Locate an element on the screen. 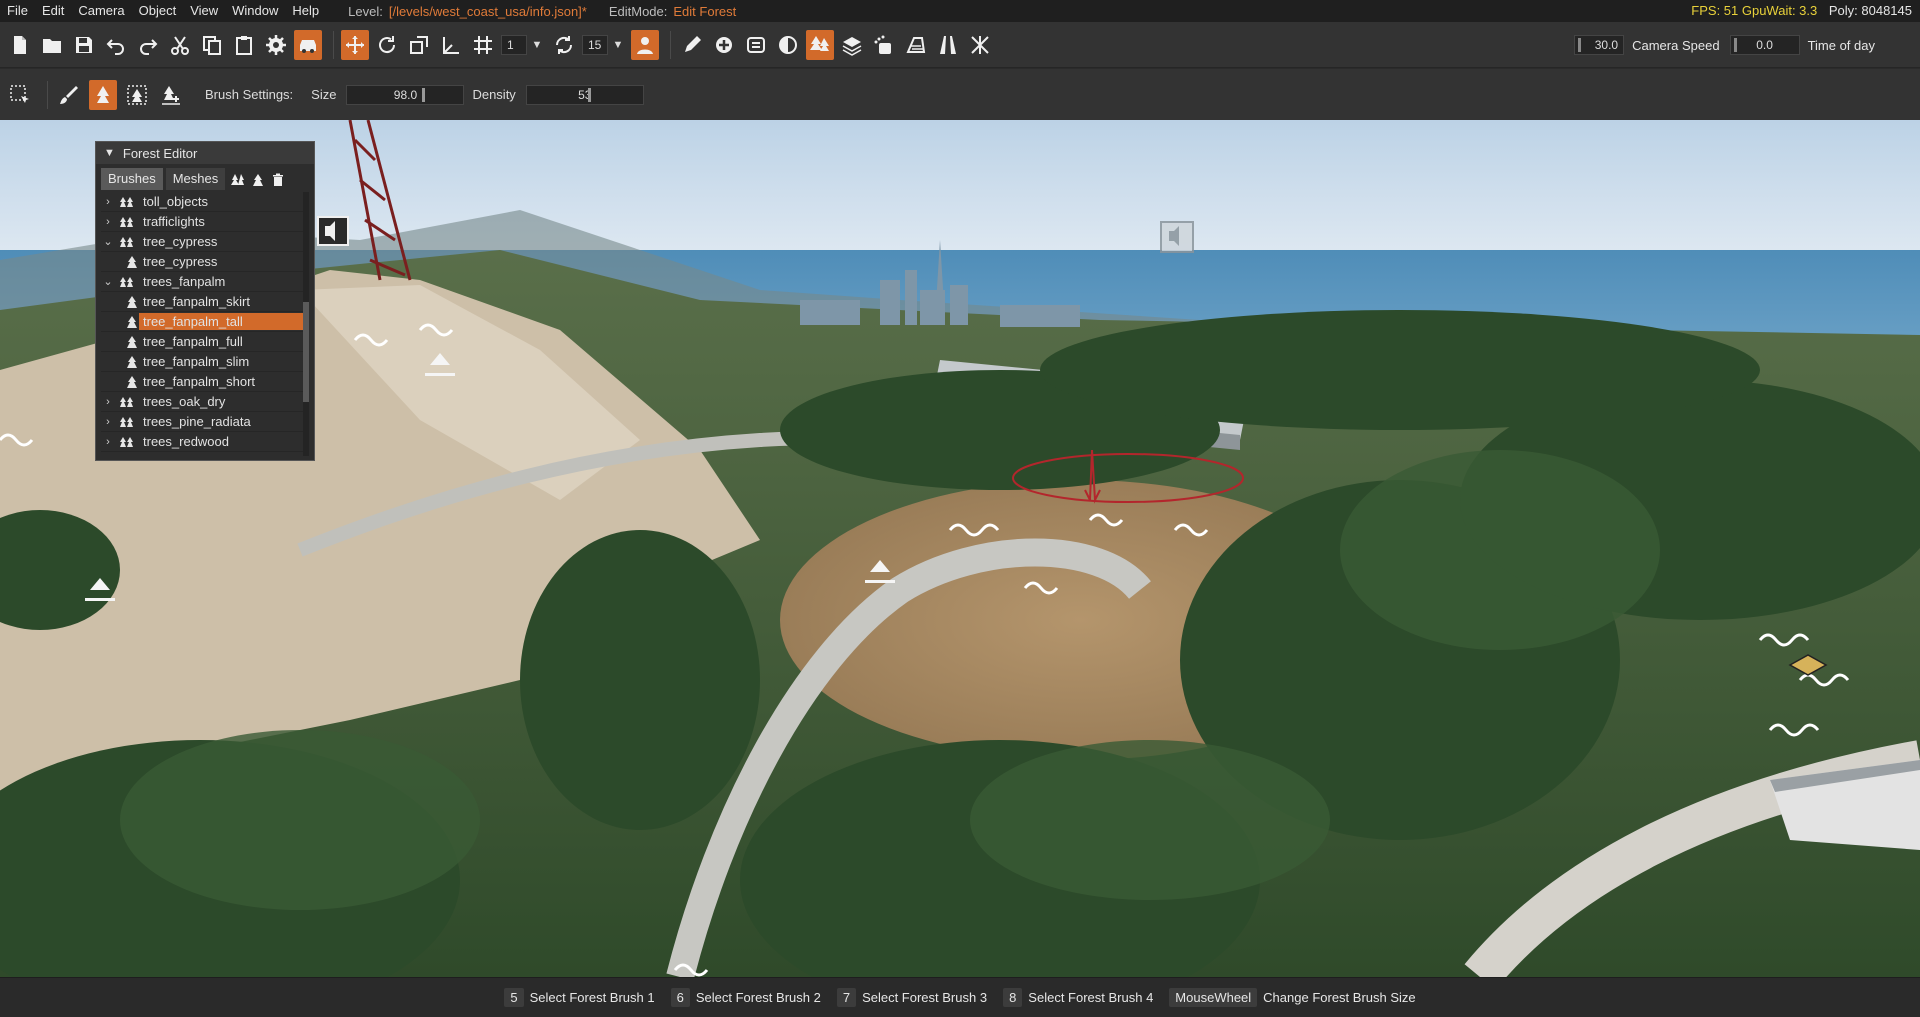 Image resolution: width=1920 pixels, height=1017 pixels. paste-button is located at coordinates (244, 45).